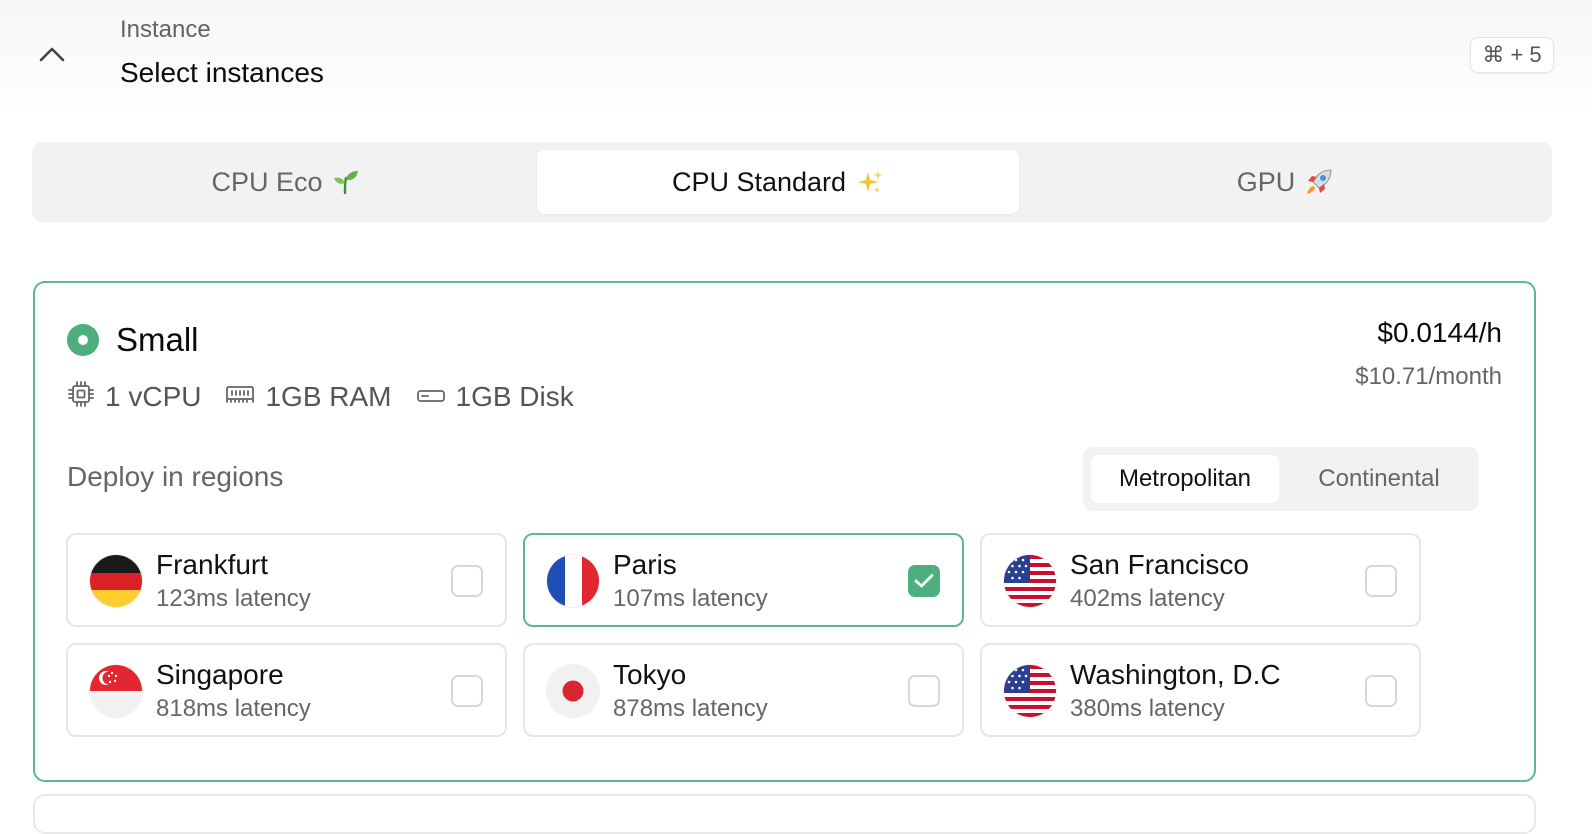 This screenshot has height=834, width=1592. Describe the element at coordinates (52, 54) in the screenshot. I see `chevron-up-icon` at that location.